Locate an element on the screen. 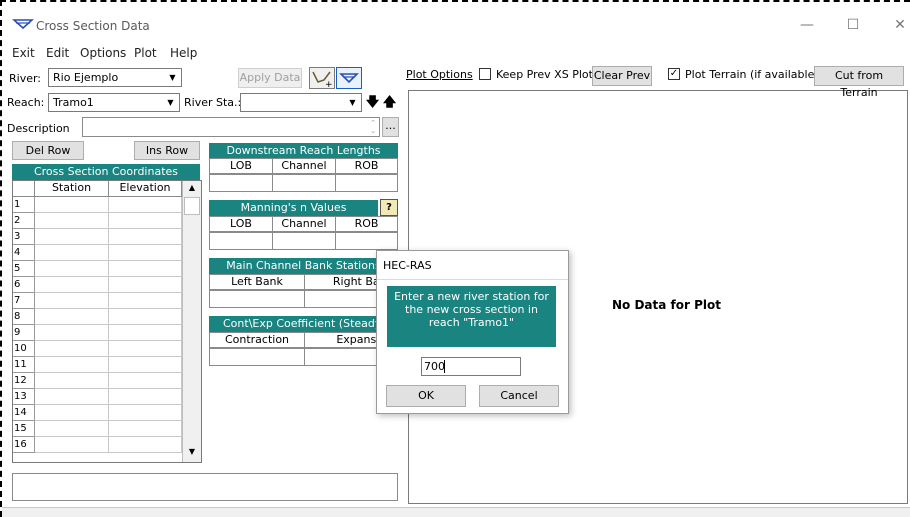 This screenshot has height=517, width=910. coords-row: 6 is located at coordinates (98, 285).